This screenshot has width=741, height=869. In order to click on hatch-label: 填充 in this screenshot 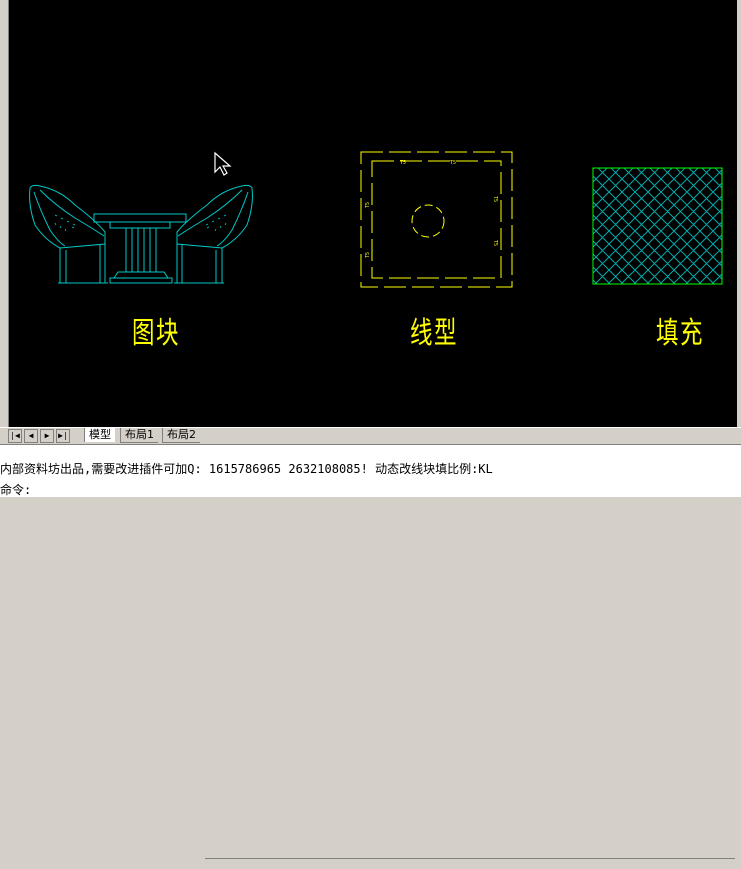, I will do `click(680, 333)`.